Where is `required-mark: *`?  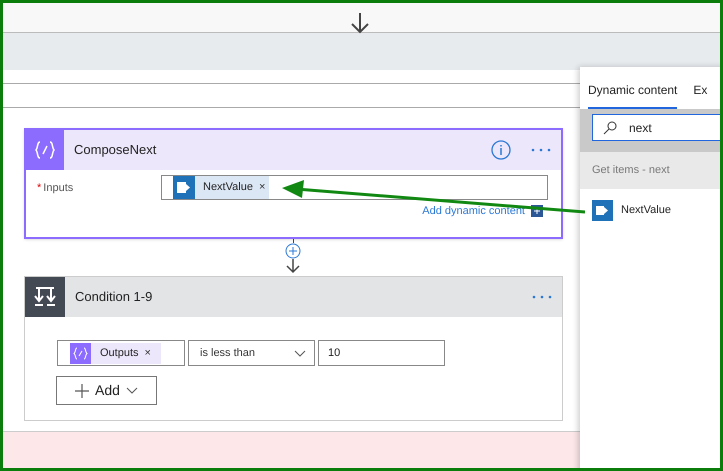
required-mark: * is located at coordinates (39, 188).